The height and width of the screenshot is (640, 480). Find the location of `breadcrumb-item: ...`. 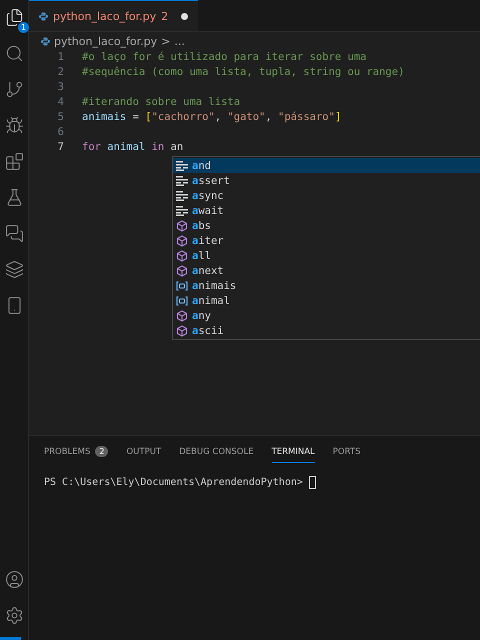

breadcrumb-item: ... is located at coordinates (179, 41).